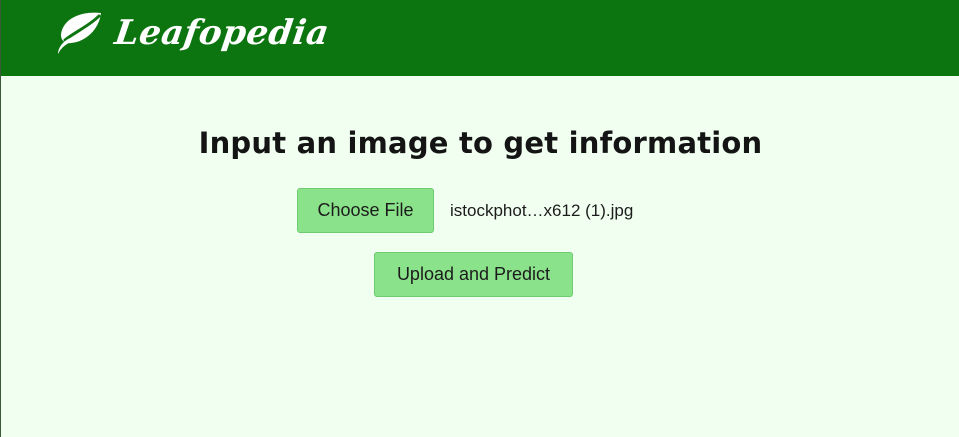 This screenshot has height=437, width=959. I want to click on file-input: Choose File istockphot…x612 (1).jpg, so click(465, 210).